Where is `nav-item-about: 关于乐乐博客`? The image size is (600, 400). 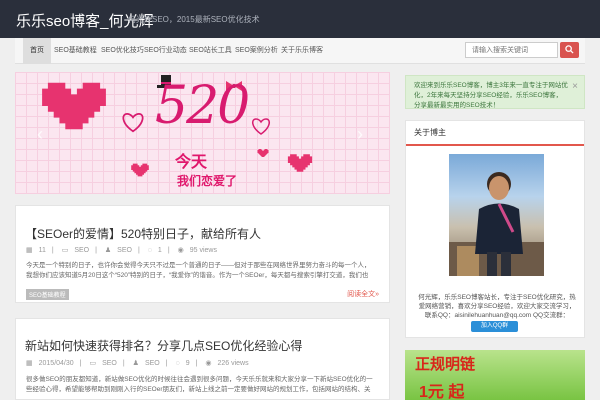 nav-item-about: 关于乐乐博客 is located at coordinates (302, 51).